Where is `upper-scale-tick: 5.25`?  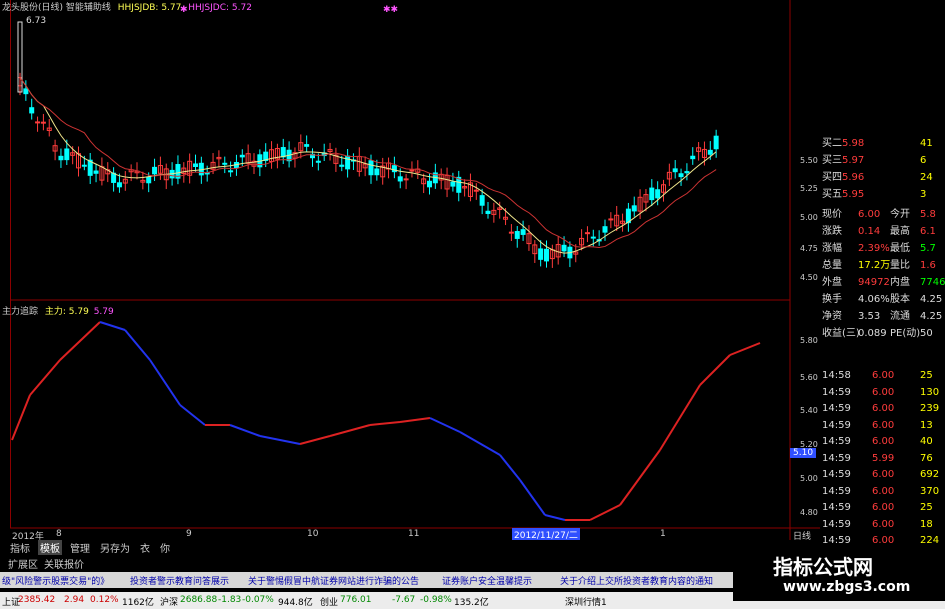
upper-scale-tick: 5.25 is located at coordinates (809, 188).